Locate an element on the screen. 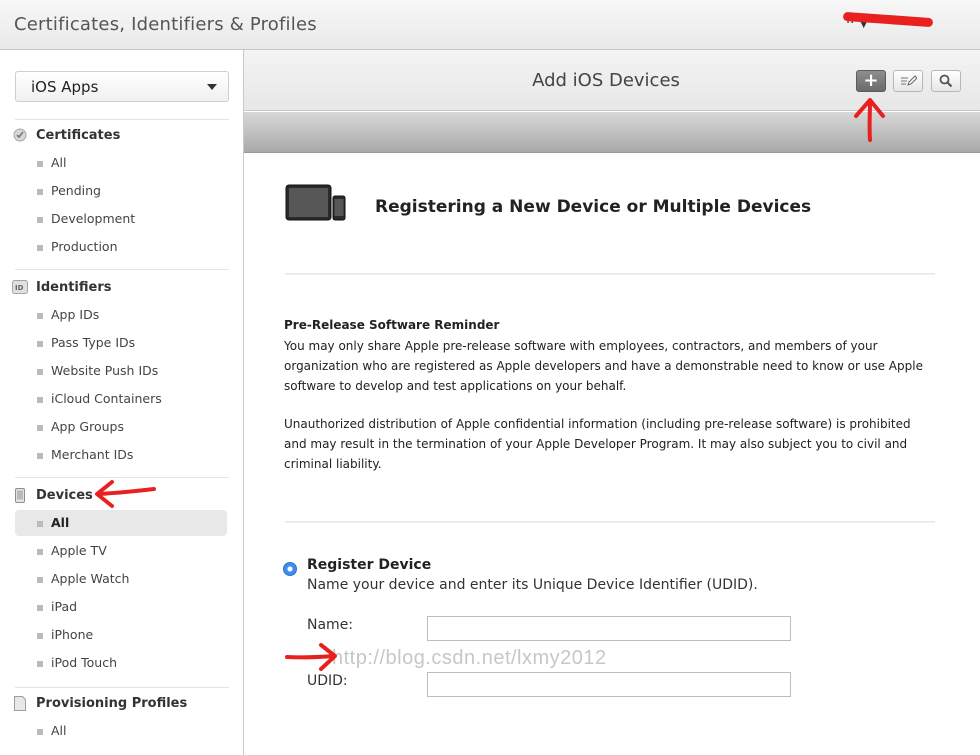 The height and width of the screenshot is (755, 980). sidebar-item-app-ids: App IDs is located at coordinates (121, 315).